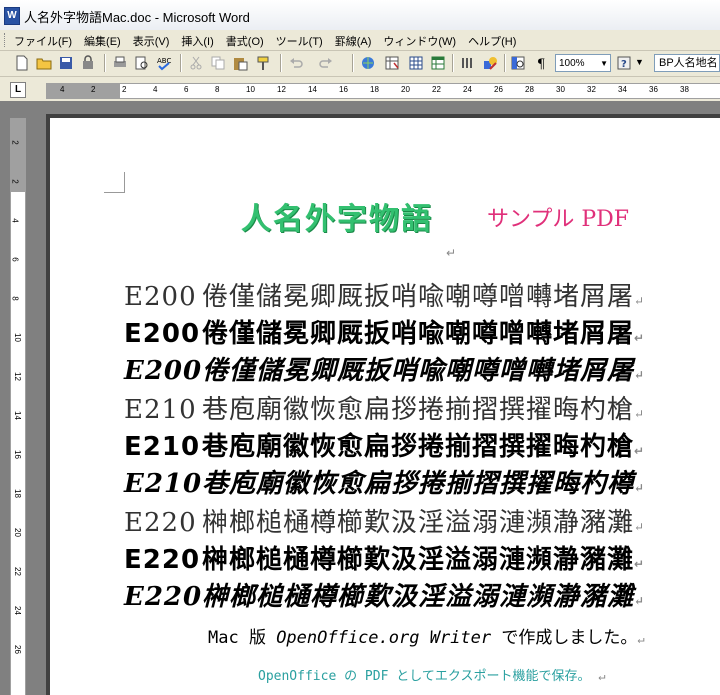  What do you see at coordinates (197, 41) in the screenshot?
I see `menu-insert: 挿入(I)` at bounding box center [197, 41].